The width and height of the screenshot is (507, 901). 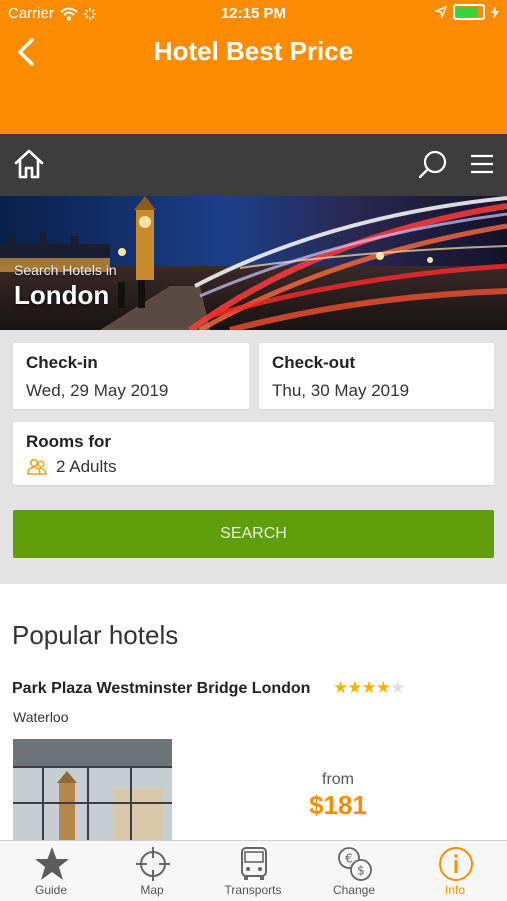 I want to click on star-rating: ★★★★★, so click(x=369, y=688).